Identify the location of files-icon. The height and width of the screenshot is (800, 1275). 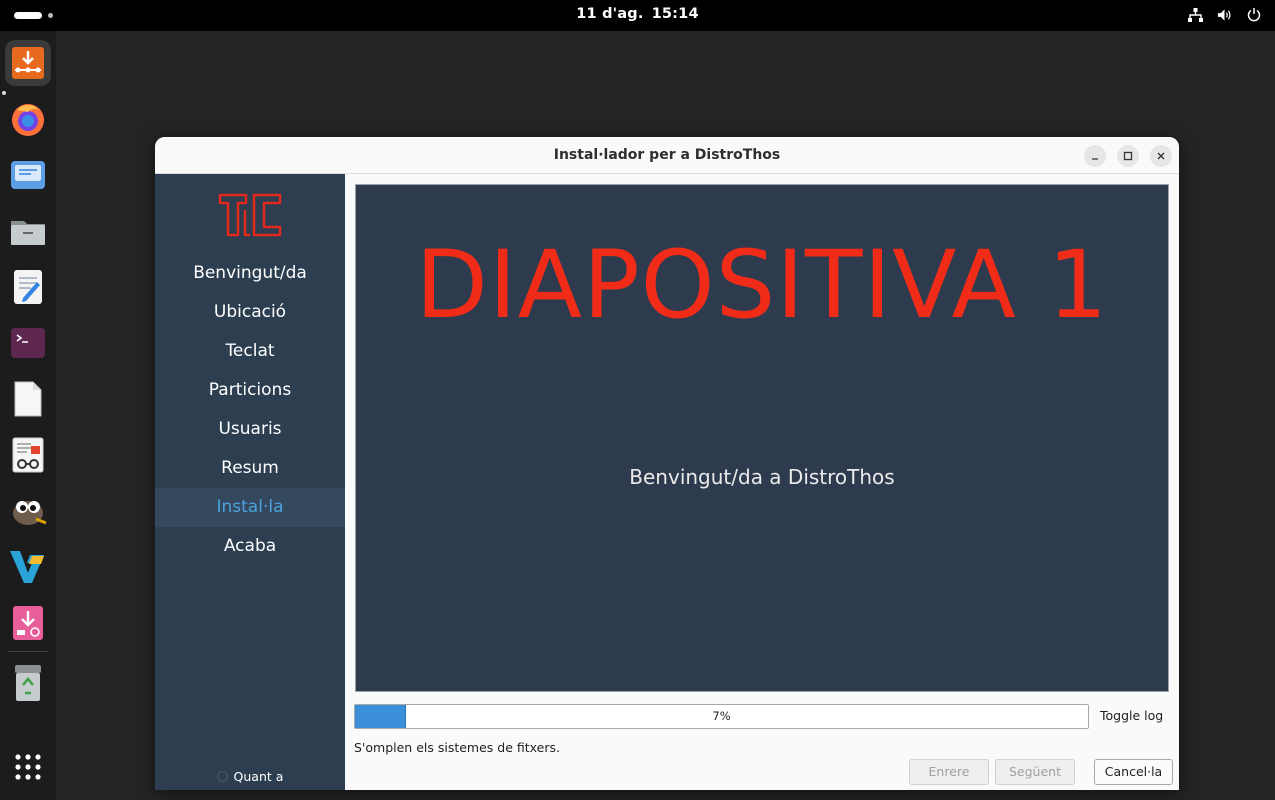
(28, 231).